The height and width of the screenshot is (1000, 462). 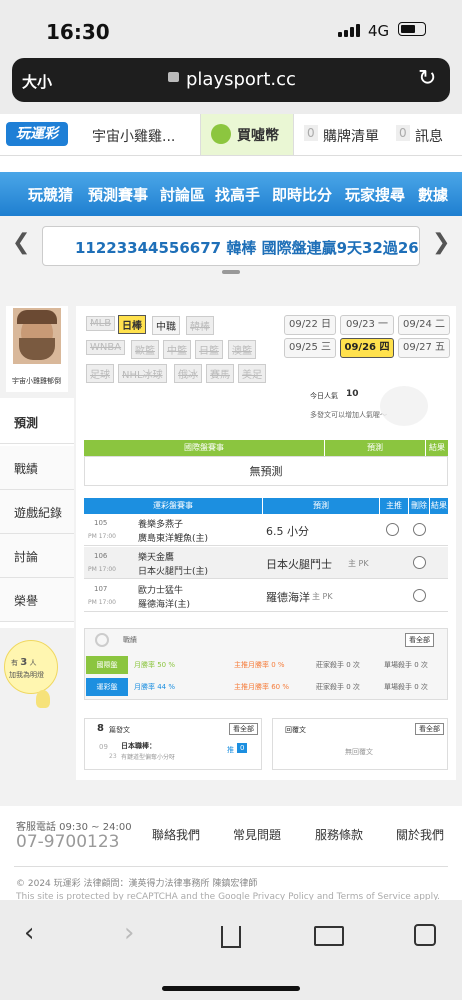 I want to click on home-indicator, so click(x=231, y=988).